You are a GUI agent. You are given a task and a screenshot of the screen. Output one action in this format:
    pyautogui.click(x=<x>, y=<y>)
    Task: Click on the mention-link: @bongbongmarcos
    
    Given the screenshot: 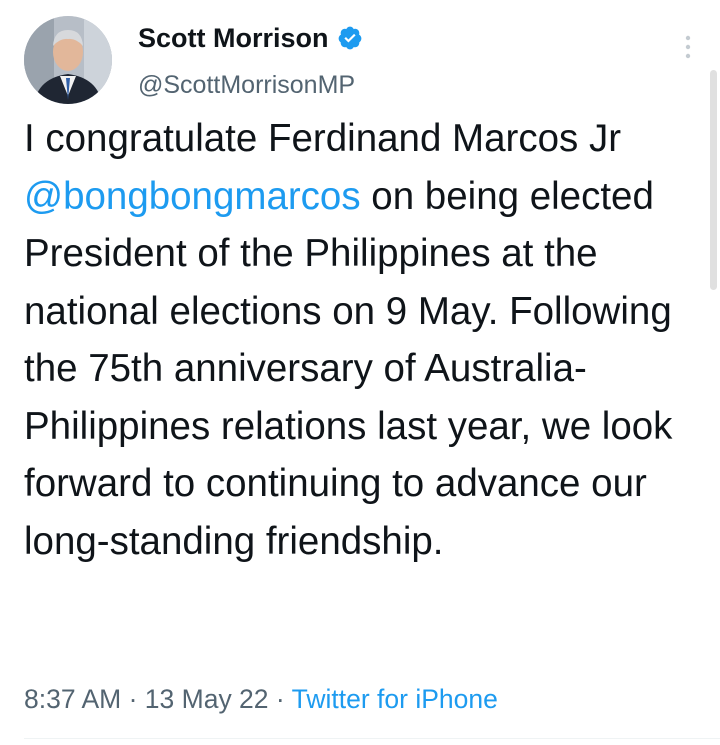 What is the action you would take?
    pyautogui.click(x=192, y=196)
    